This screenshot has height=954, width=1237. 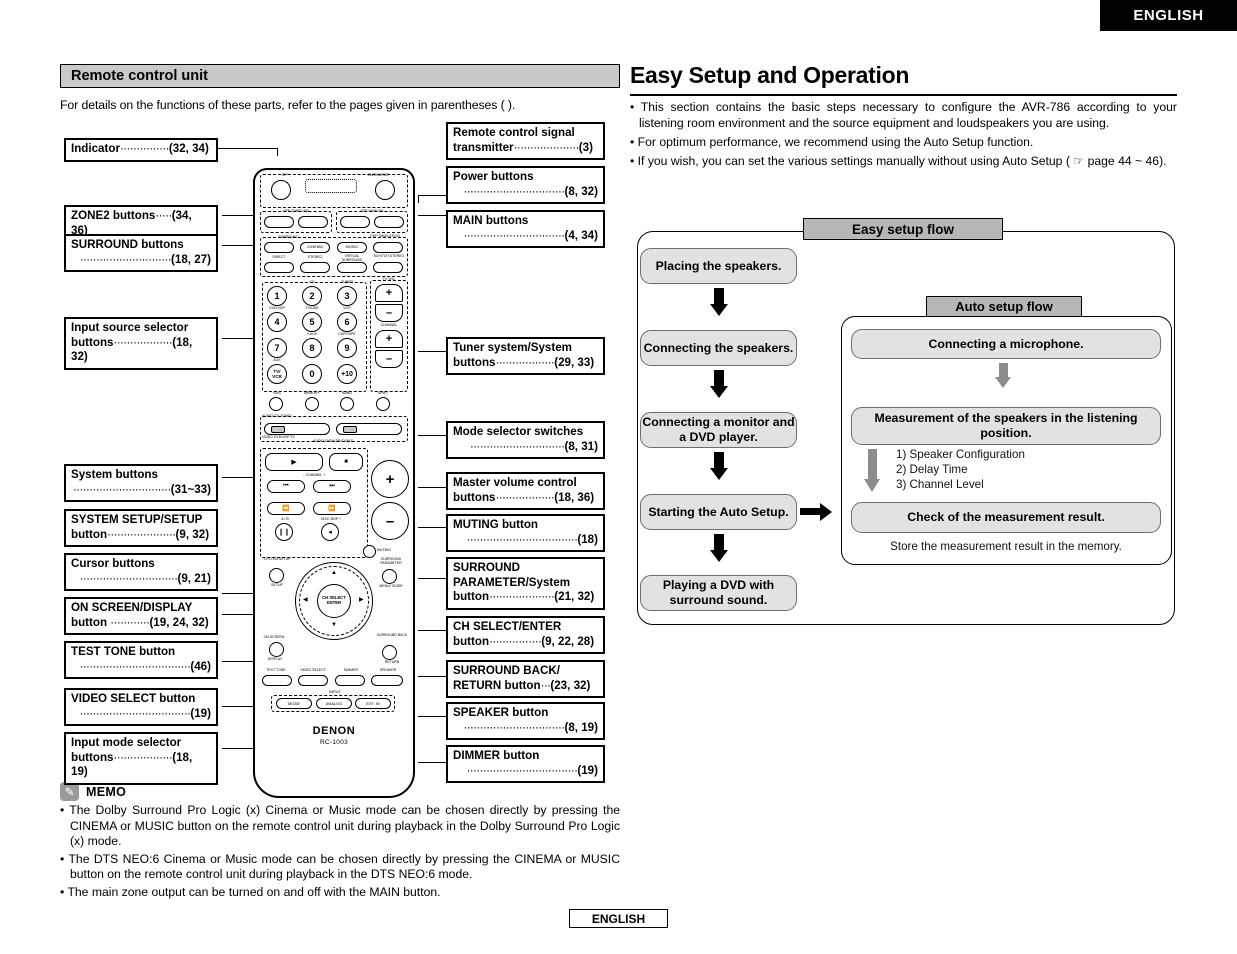 I want to click on input-group-label: INPUT, so click(x=335, y=691).